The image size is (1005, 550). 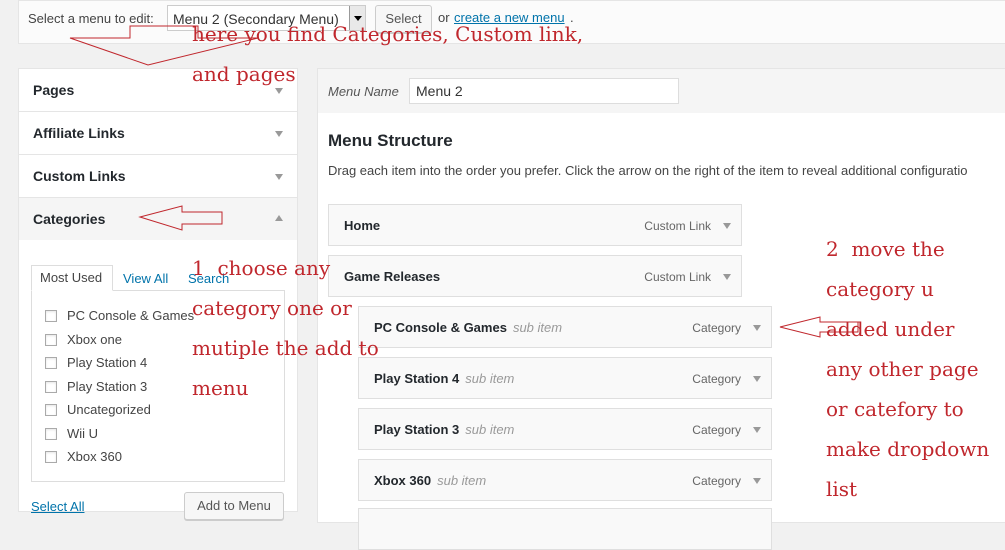 I want to click on menu-item-partial, so click(x=565, y=529).